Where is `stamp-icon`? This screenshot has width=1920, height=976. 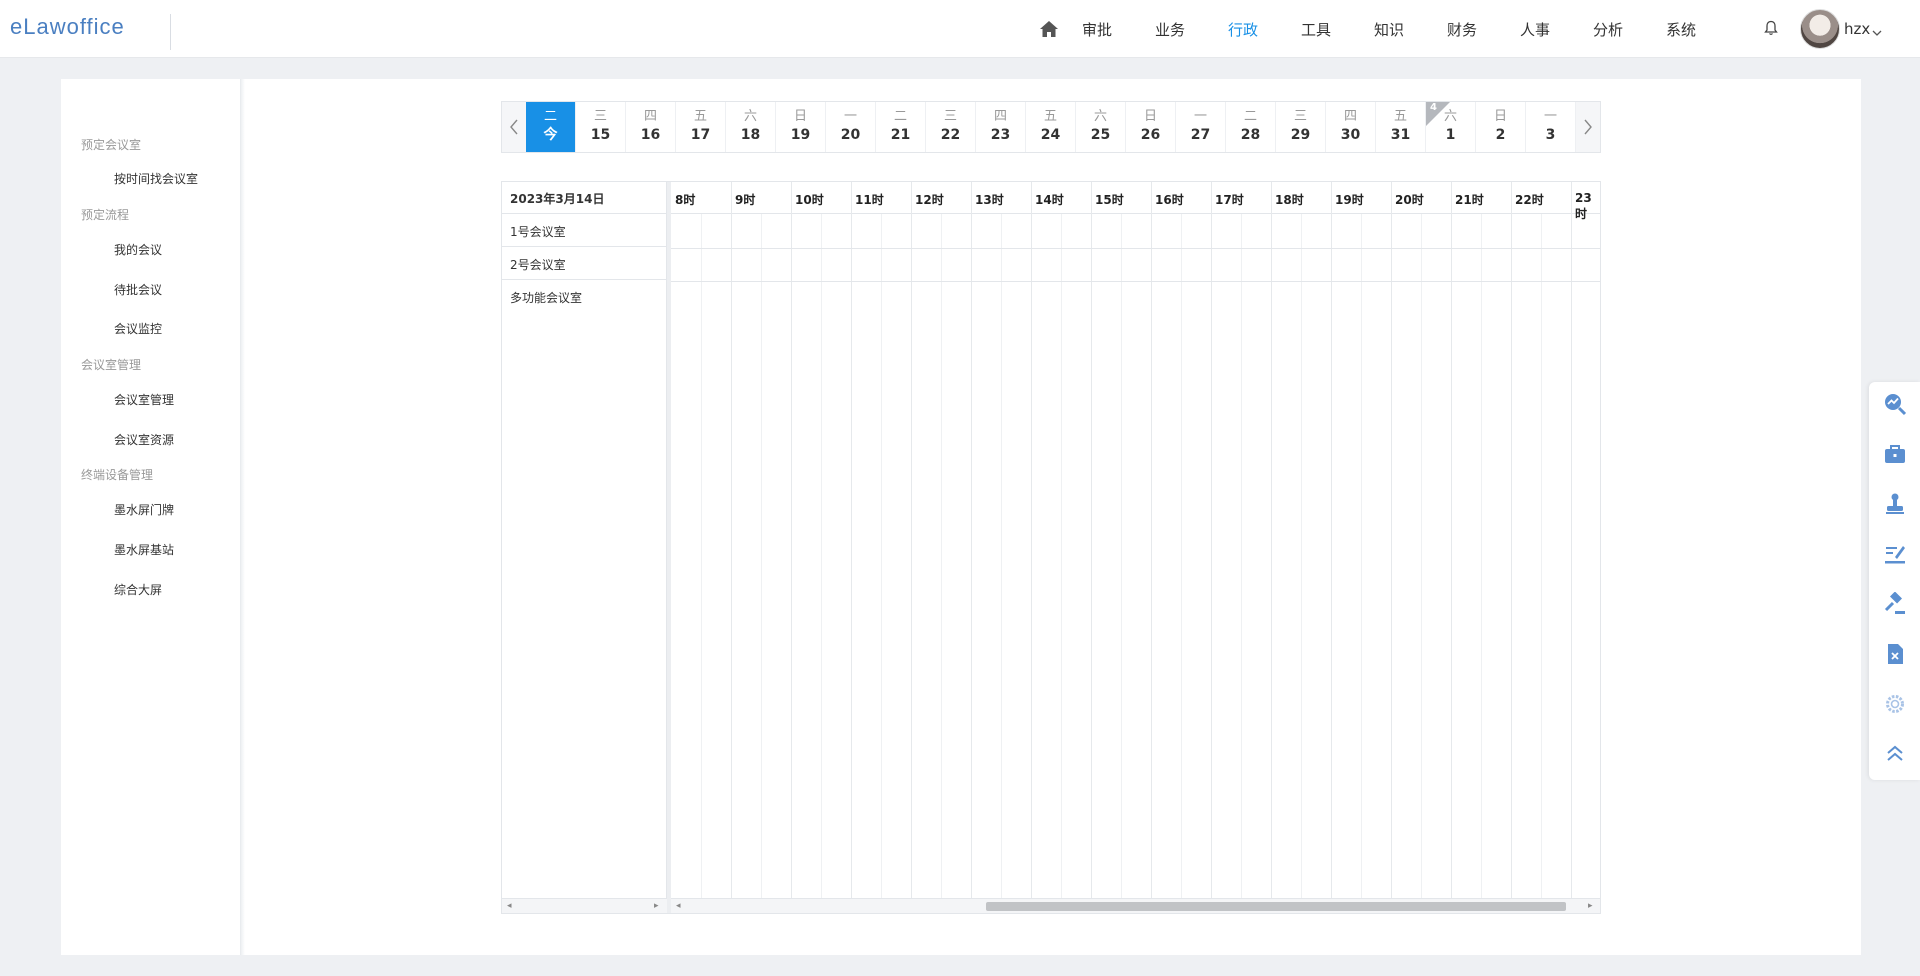
stamp-icon is located at coordinates (1895, 504).